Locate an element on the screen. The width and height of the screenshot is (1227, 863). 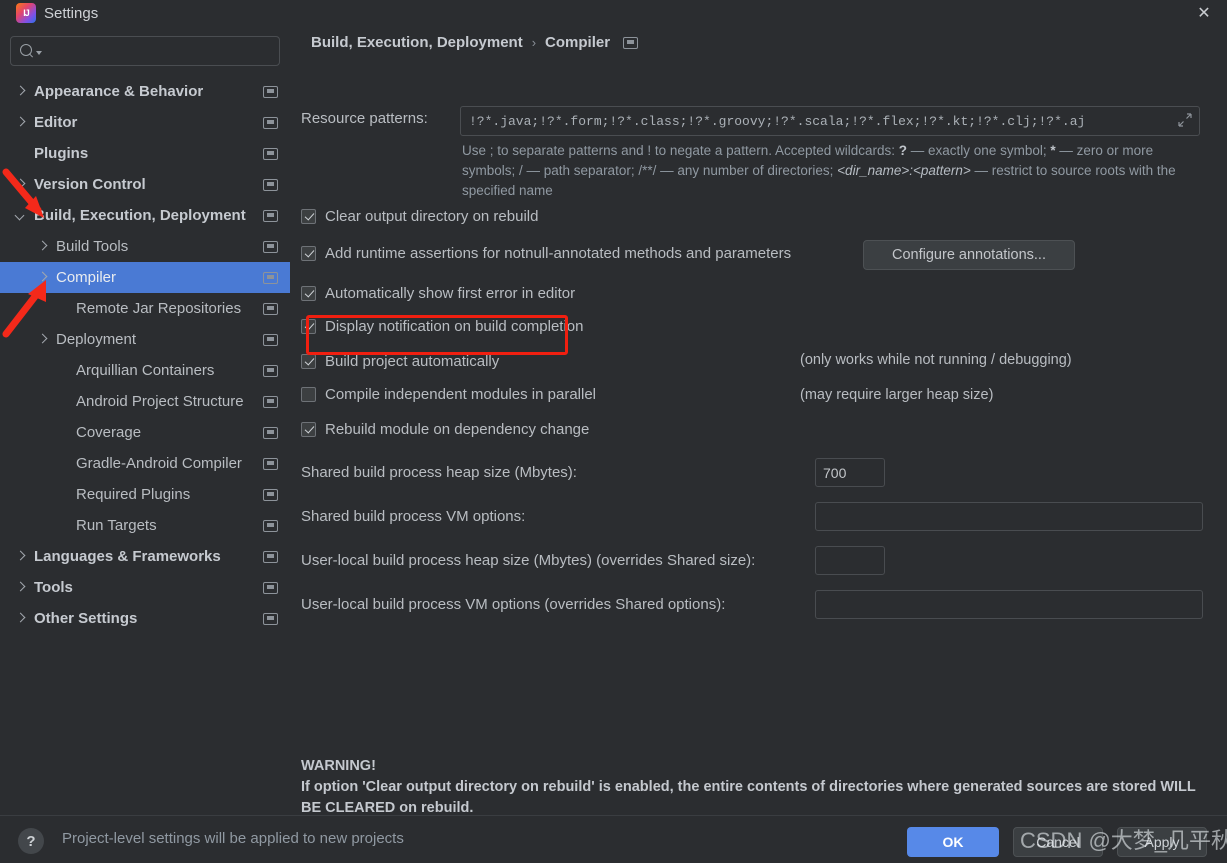
sidebar-item-plugins: Plugins is located at coordinates (145, 153).